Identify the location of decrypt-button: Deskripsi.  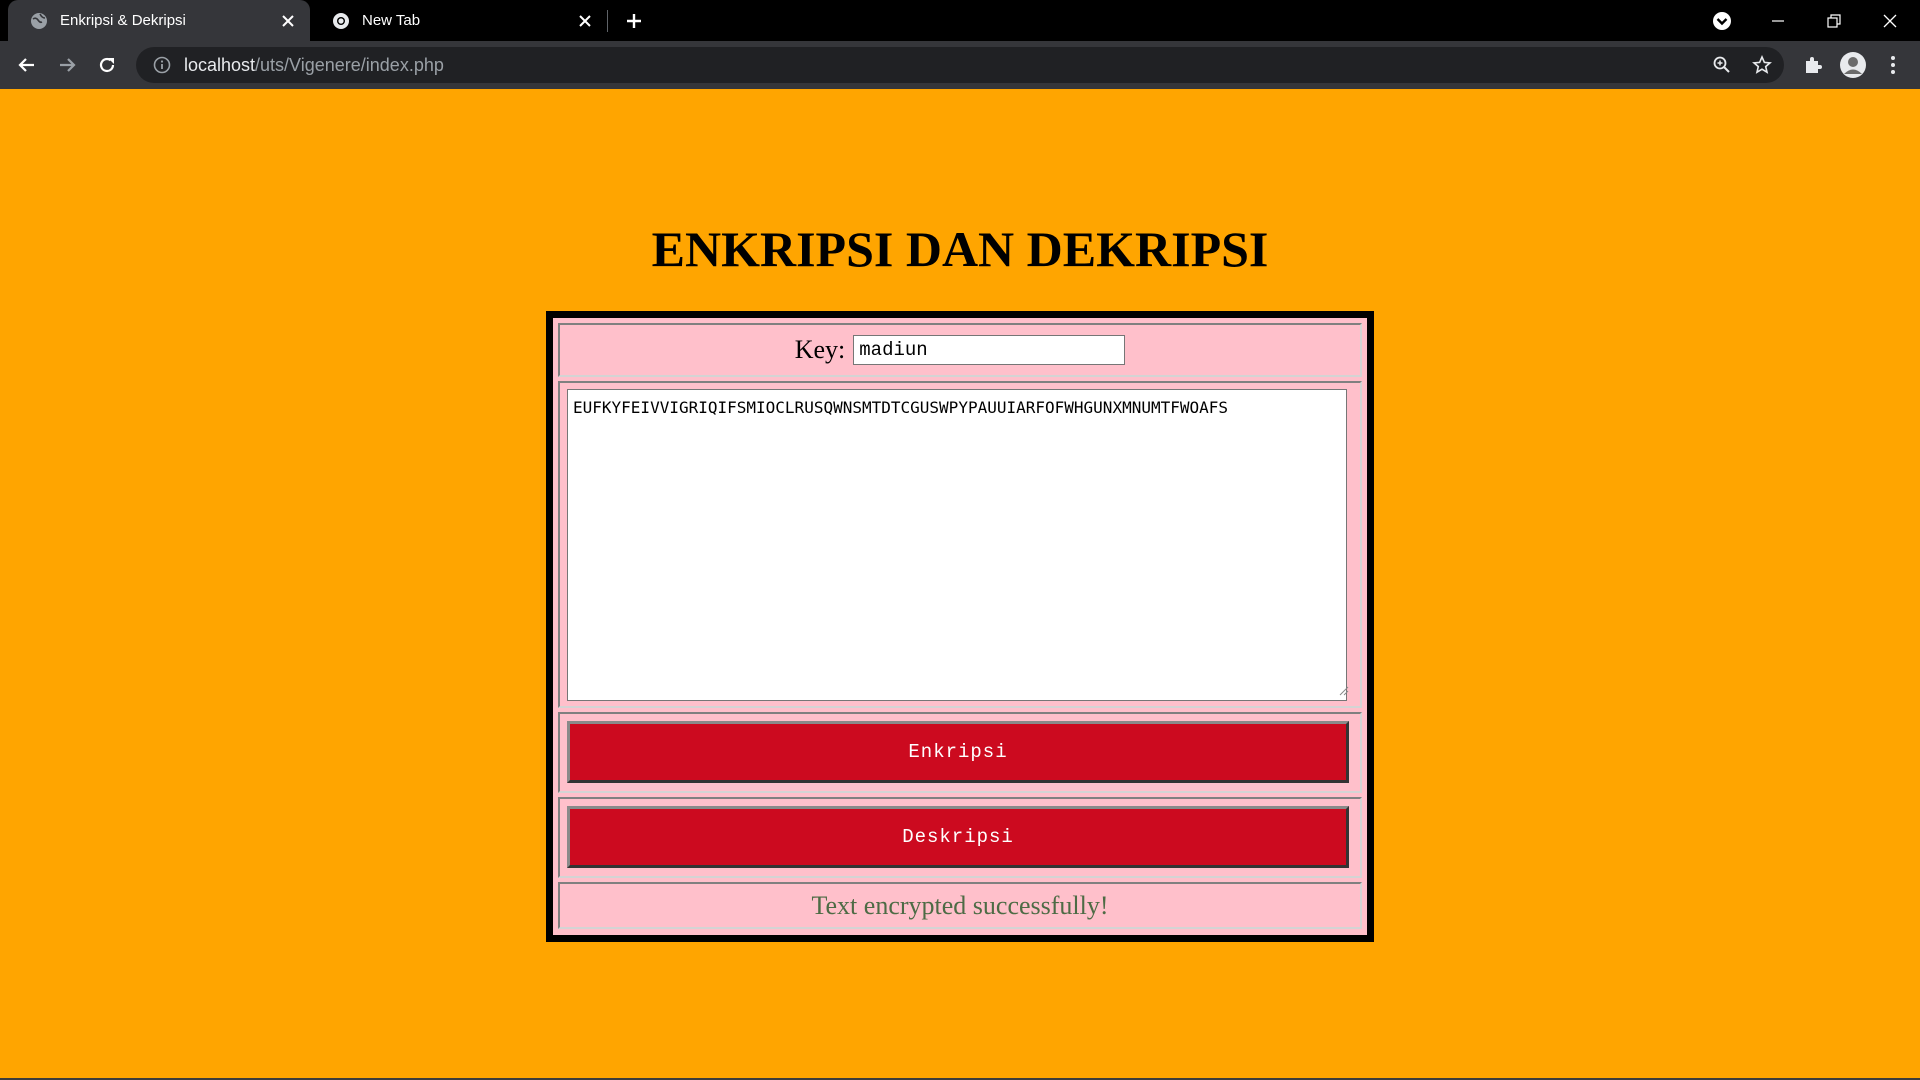
(958, 837).